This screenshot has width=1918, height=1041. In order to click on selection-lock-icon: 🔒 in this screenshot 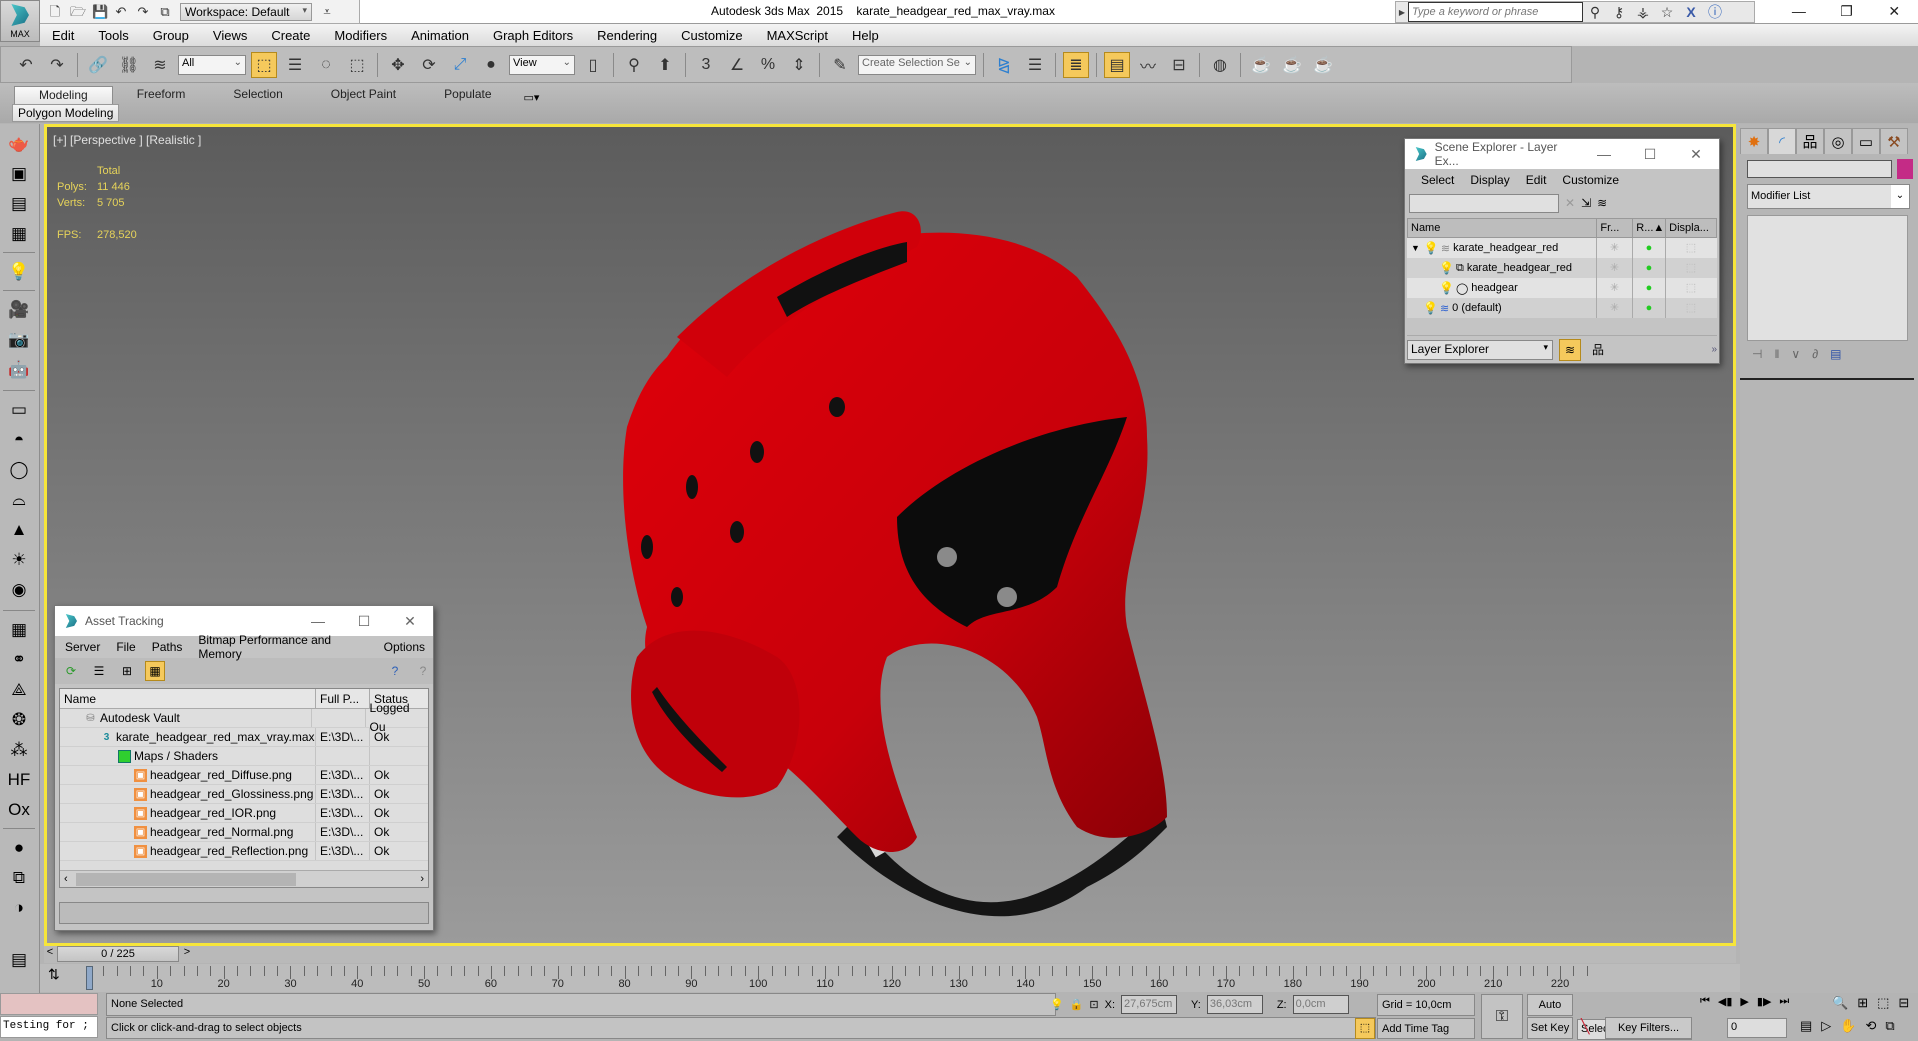, I will do `click(1077, 1004)`.